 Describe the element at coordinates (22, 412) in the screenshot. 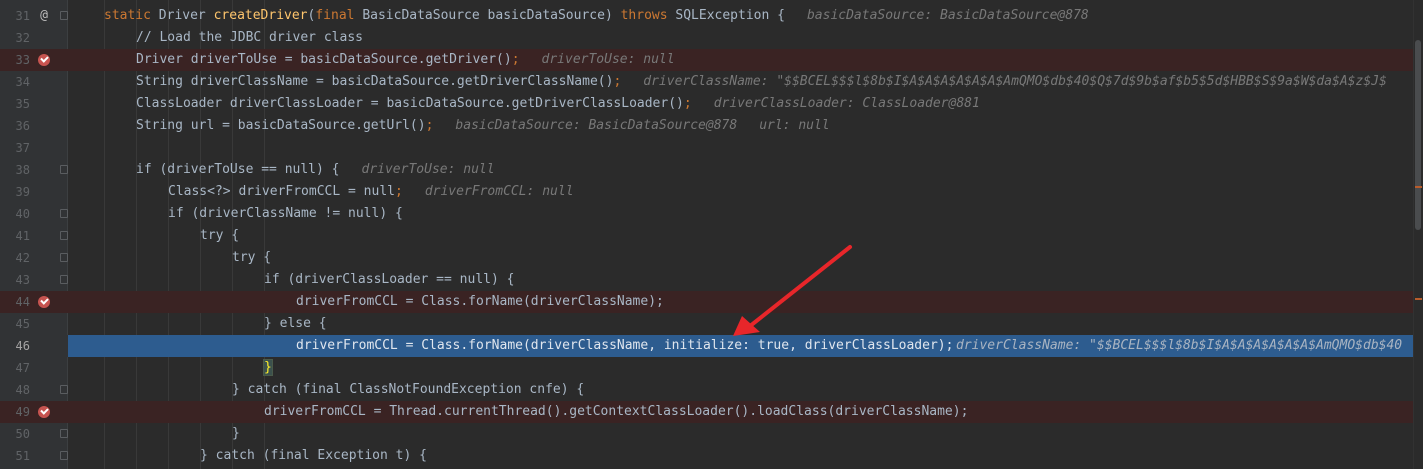

I see `line-number: 49` at that location.